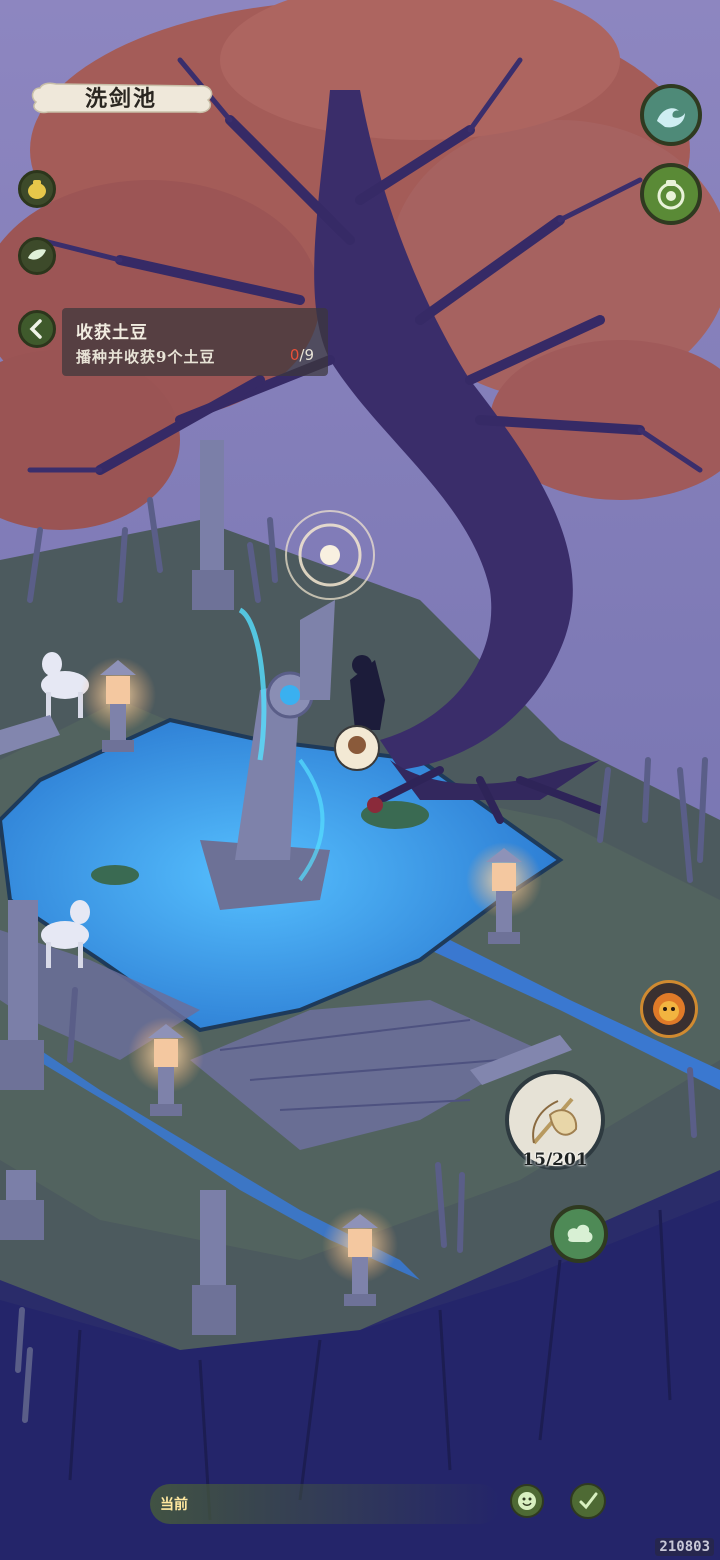  I want to click on gourd-pot-icon, so click(37, 189).